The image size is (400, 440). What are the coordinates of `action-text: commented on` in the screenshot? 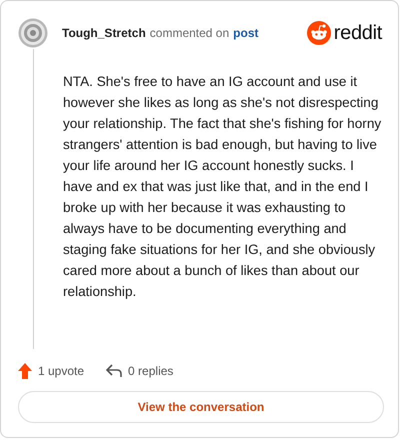 It's located at (190, 33).